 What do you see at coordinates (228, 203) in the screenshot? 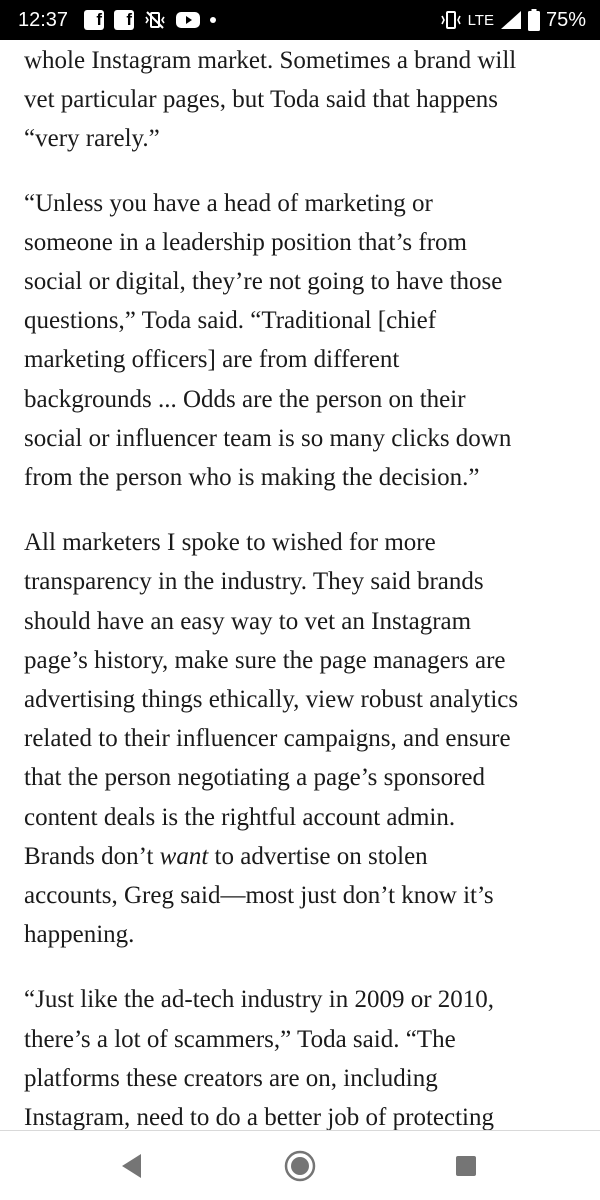
I see `text-line: “Unless you have a head of marketing or` at bounding box center [228, 203].